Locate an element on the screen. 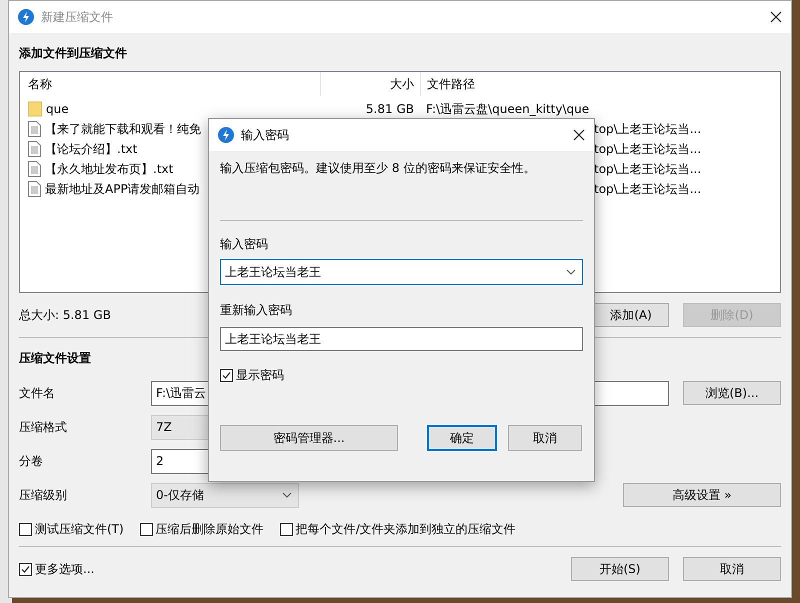  dialog-title: 输入密码 is located at coordinates (265, 135).